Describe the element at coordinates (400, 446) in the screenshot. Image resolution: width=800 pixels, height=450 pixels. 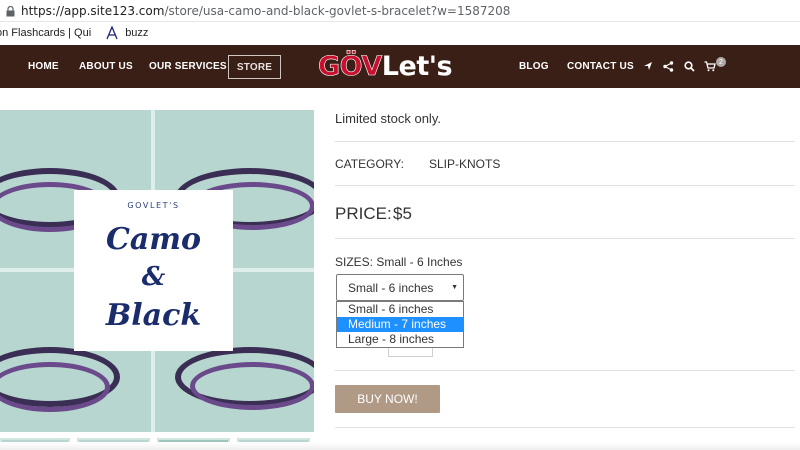
I see `page-edge` at that location.